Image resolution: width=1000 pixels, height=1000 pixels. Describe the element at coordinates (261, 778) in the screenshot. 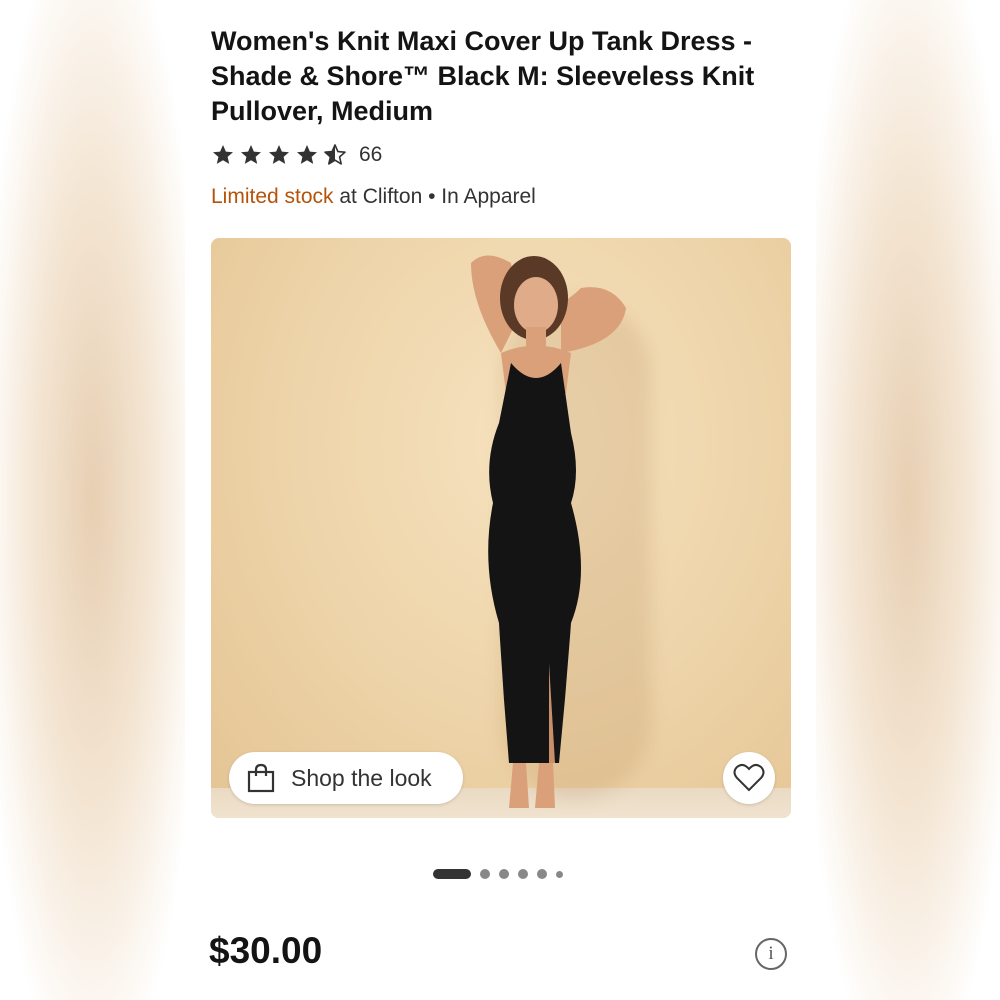

I see `shopping-bag-icon` at that location.